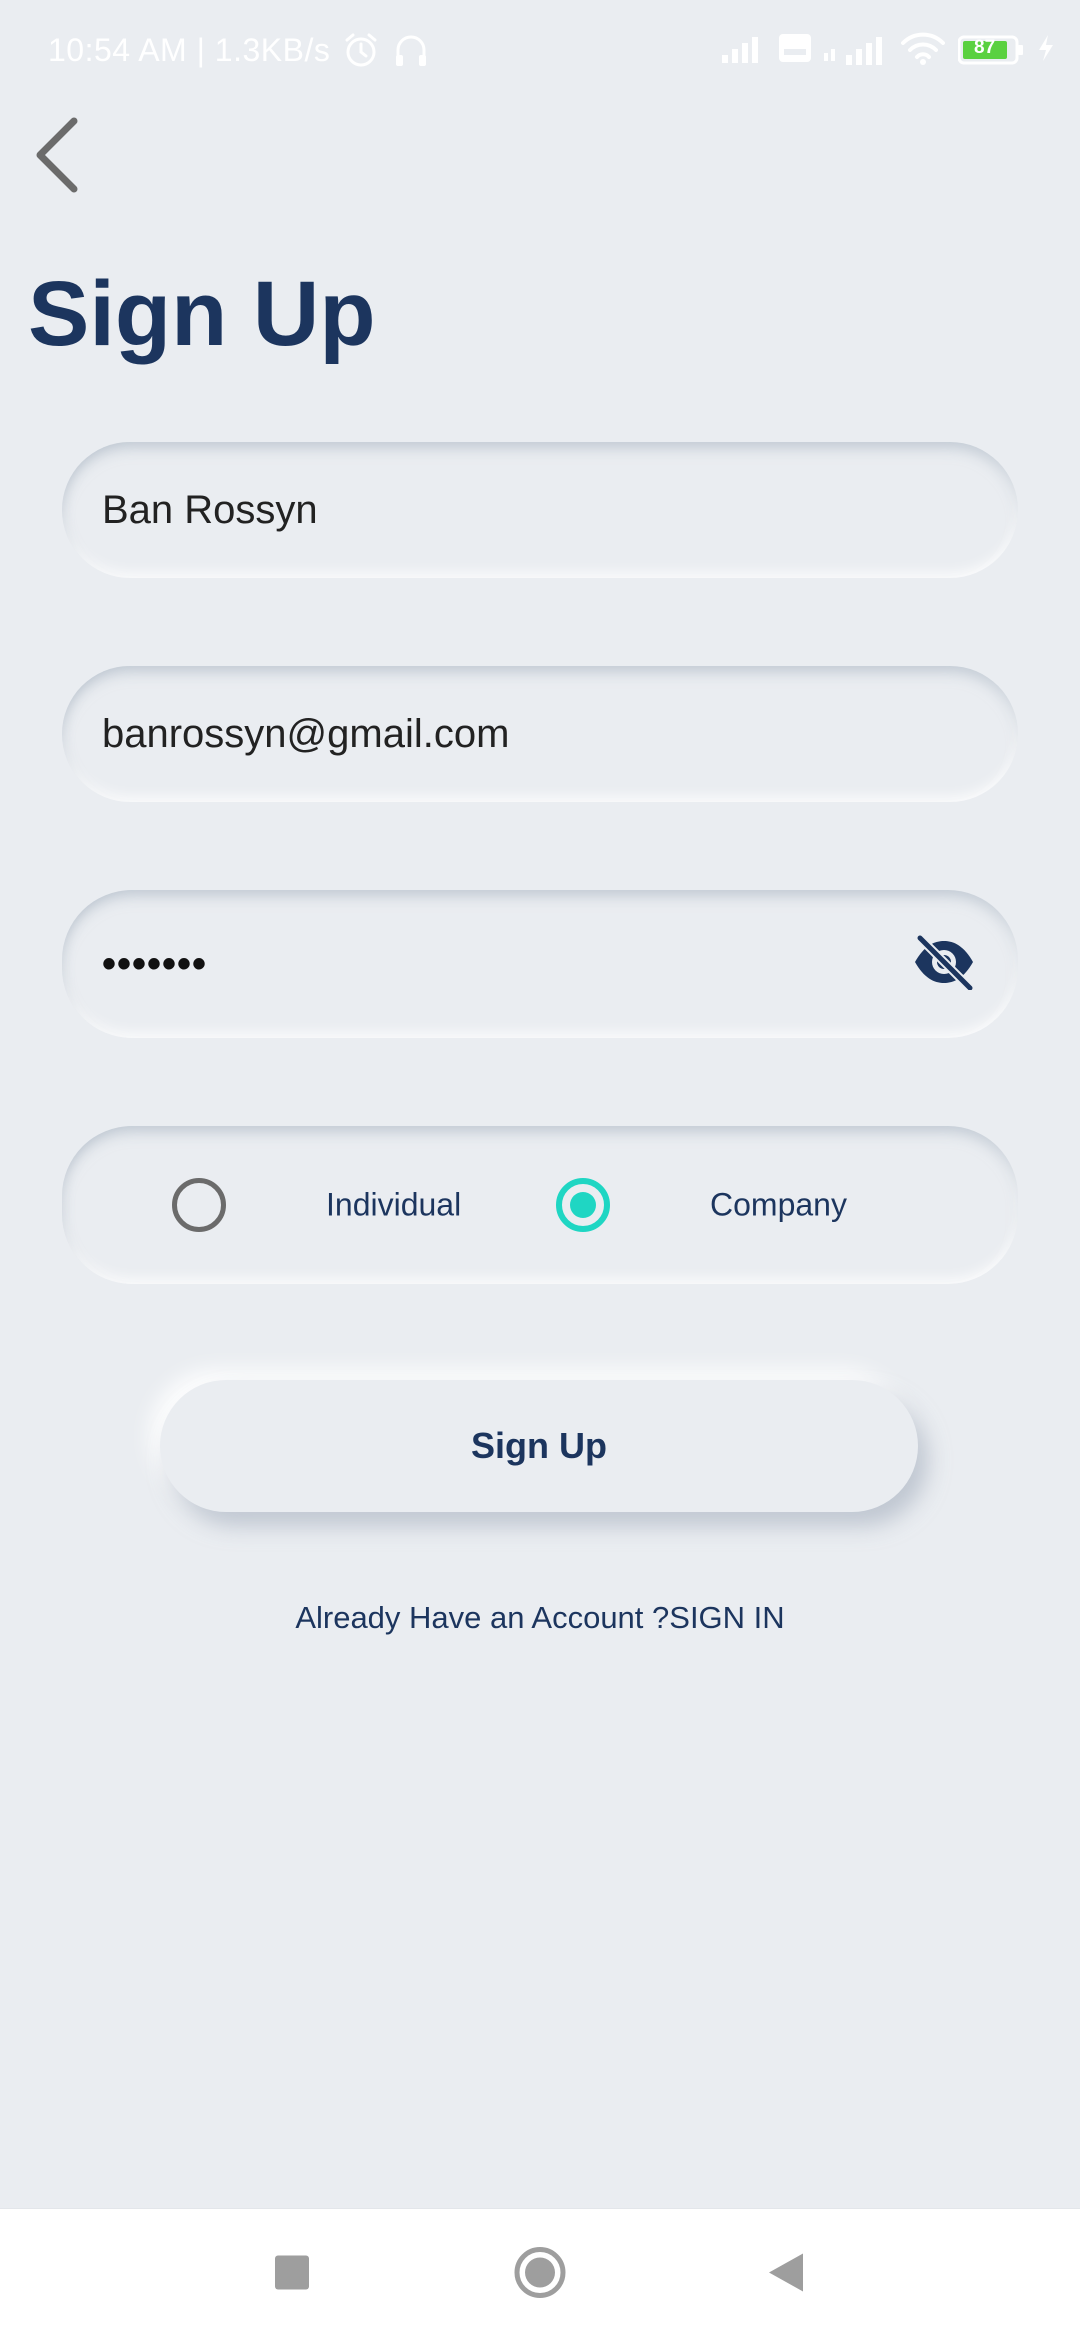  I want to click on radio-label-individual: Individual, so click(393, 1205).